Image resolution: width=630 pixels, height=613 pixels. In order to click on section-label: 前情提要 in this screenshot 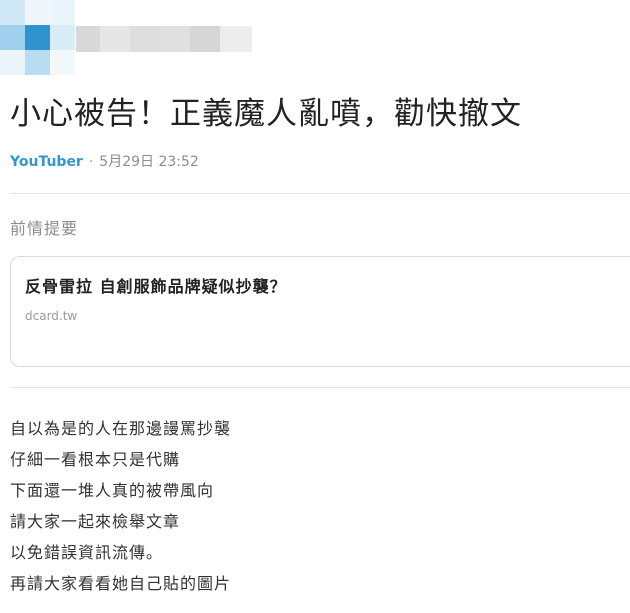, I will do `click(44, 228)`.